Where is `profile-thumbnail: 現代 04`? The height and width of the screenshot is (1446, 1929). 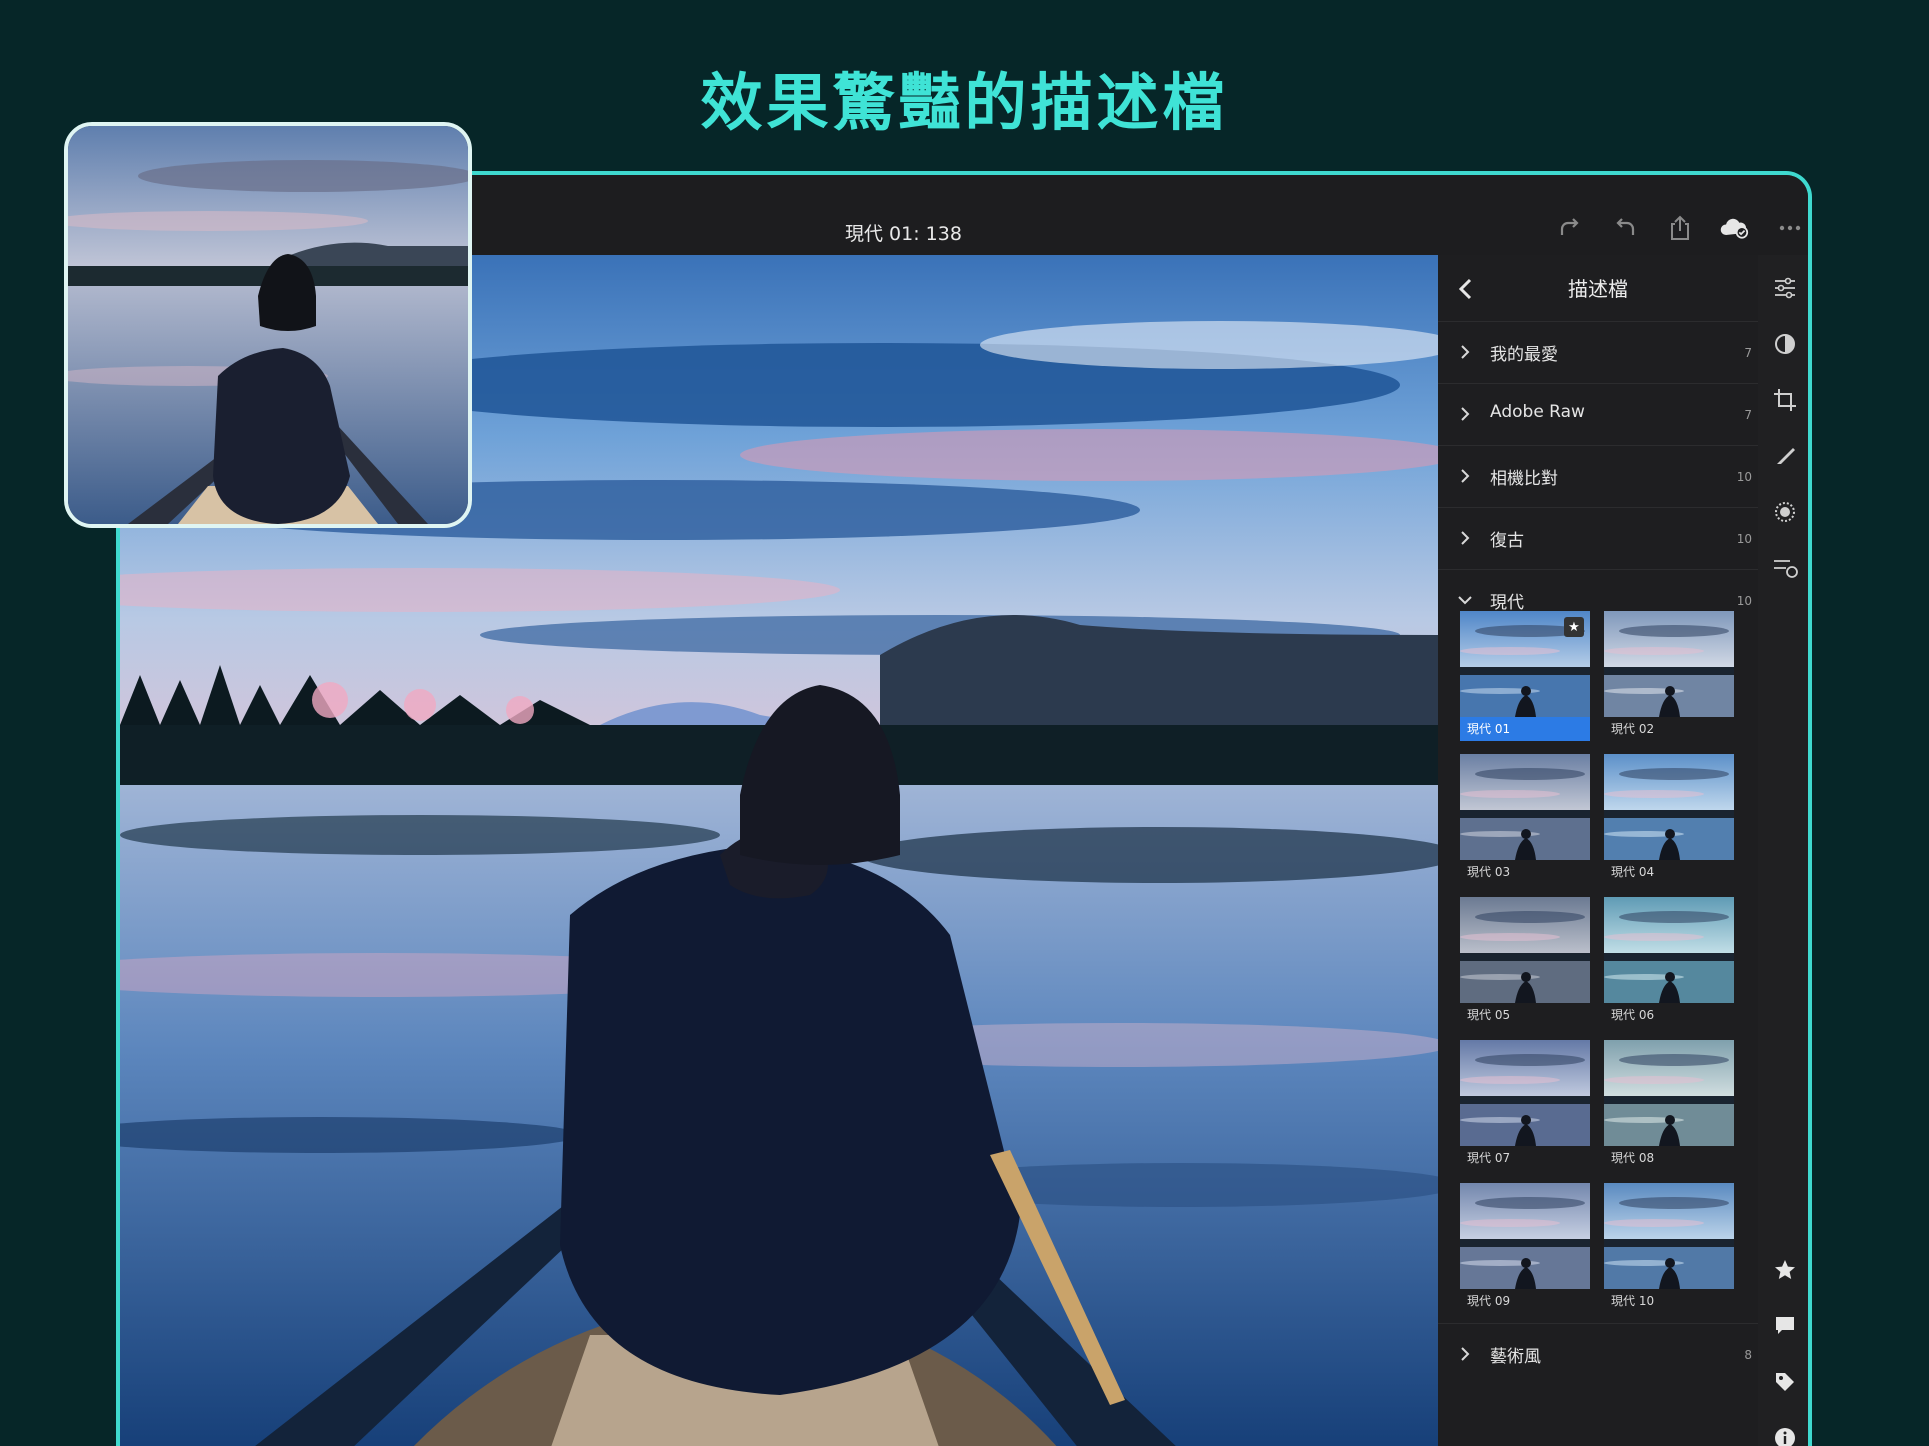 profile-thumbnail: 現代 04 is located at coordinates (1669, 819).